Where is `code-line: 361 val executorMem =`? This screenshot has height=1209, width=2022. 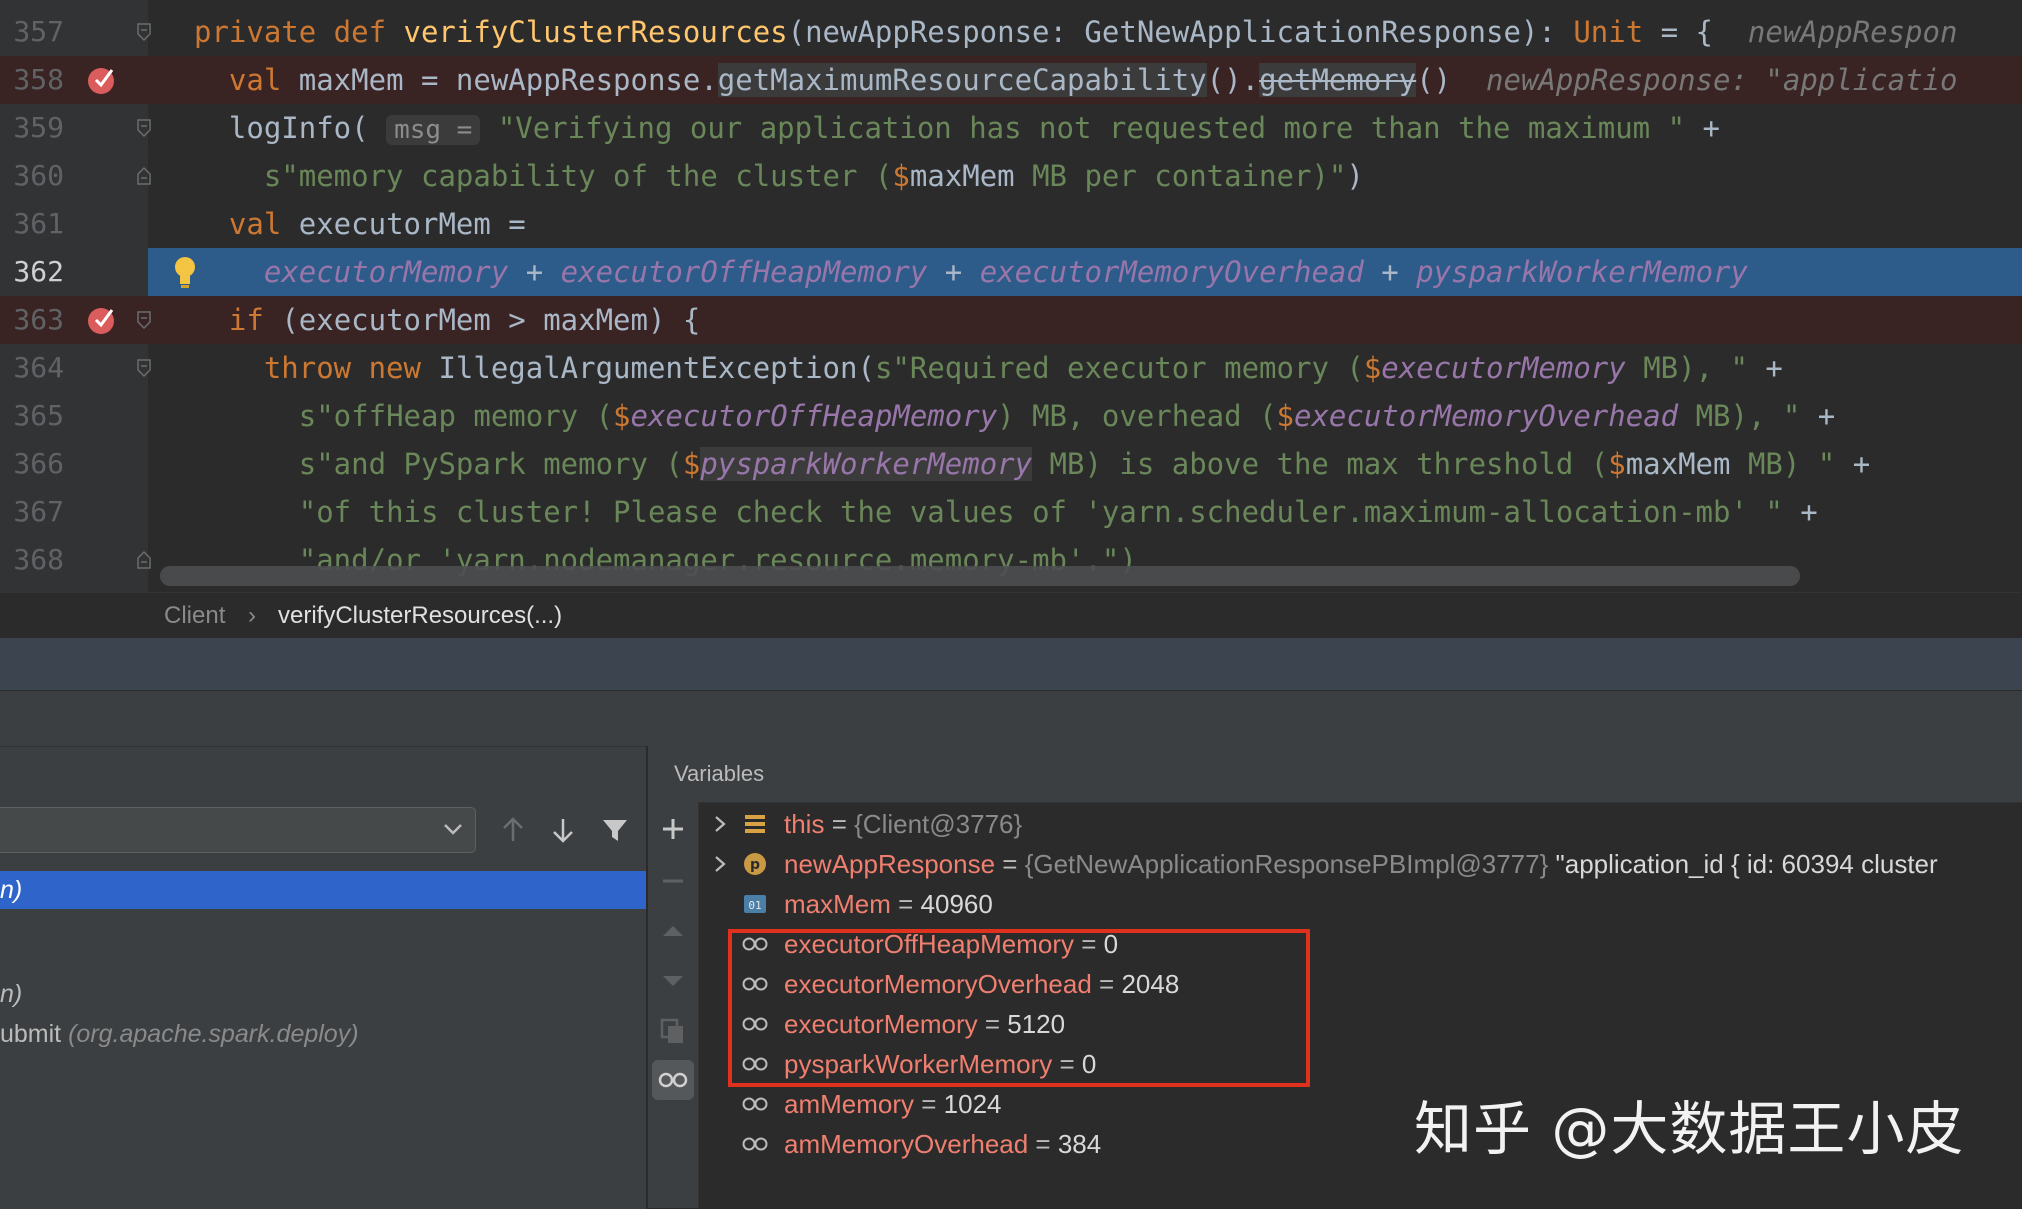
code-line: 361 val executorMem = is located at coordinates (1011, 224).